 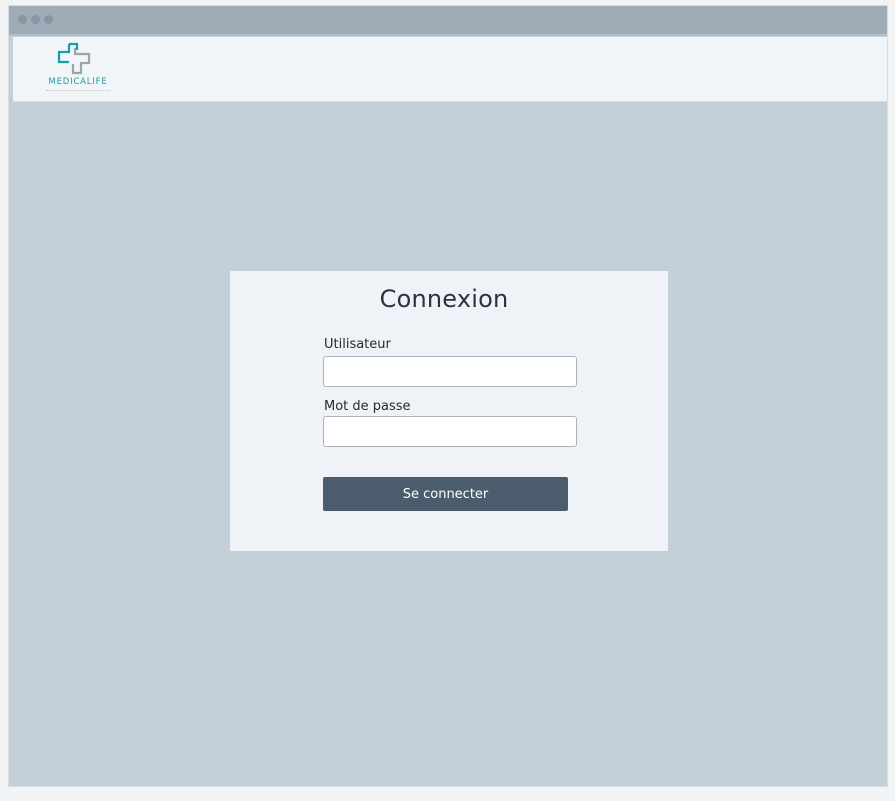 I want to click on password-input, so click(x=450, y=431).